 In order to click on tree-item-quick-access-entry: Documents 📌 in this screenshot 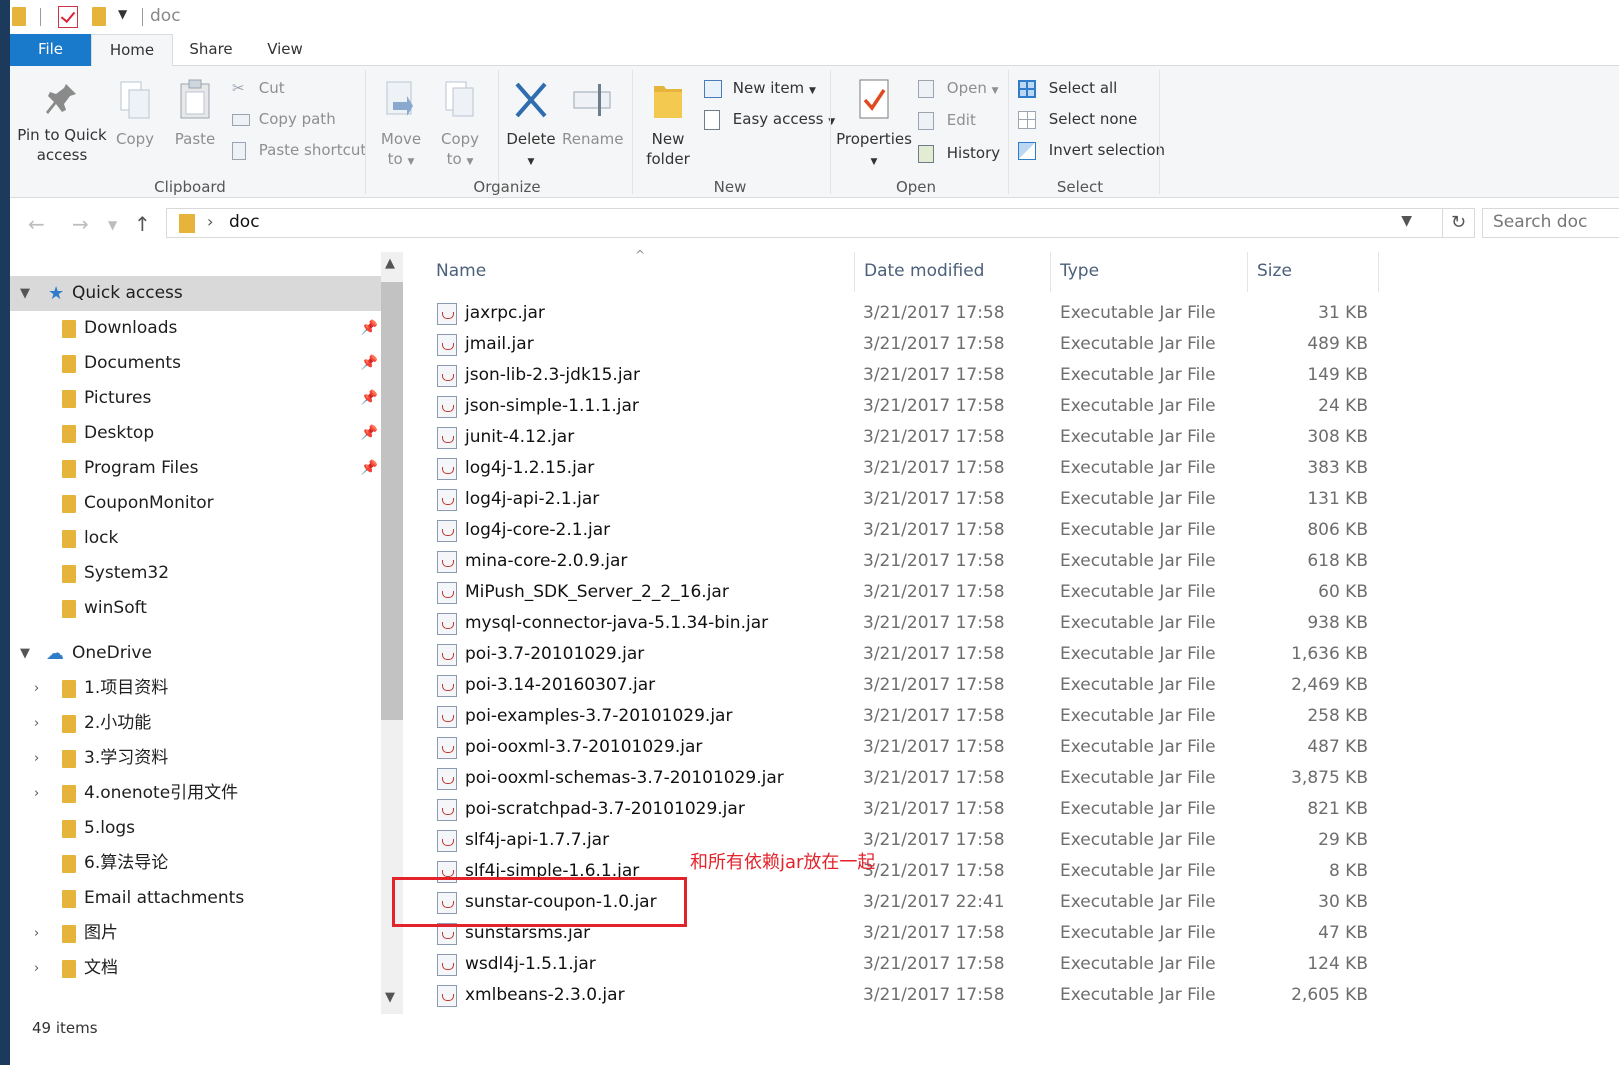, I will do `click(196, 363)`.